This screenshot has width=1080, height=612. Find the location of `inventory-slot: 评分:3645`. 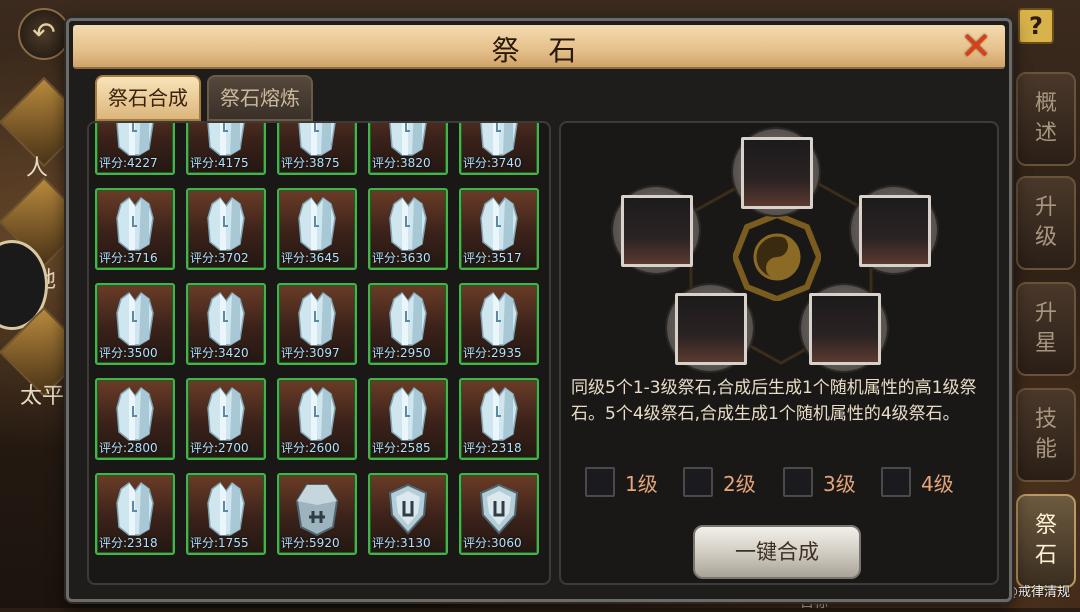

inventory-slot: 评分:3645 is located at coordinates (317, 229).